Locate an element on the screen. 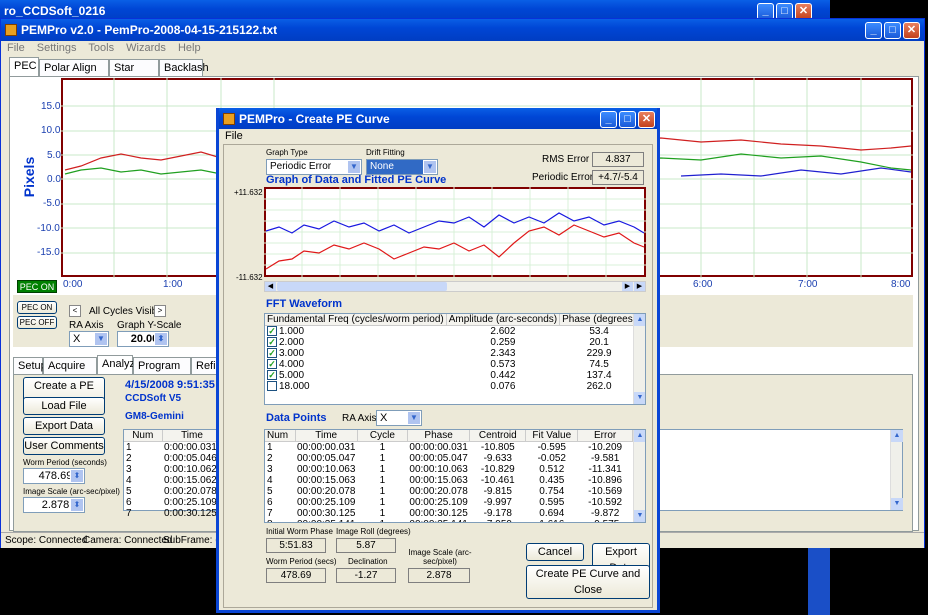  tab-acquire-data: Acquire Data is located at coordinates (70, 372).